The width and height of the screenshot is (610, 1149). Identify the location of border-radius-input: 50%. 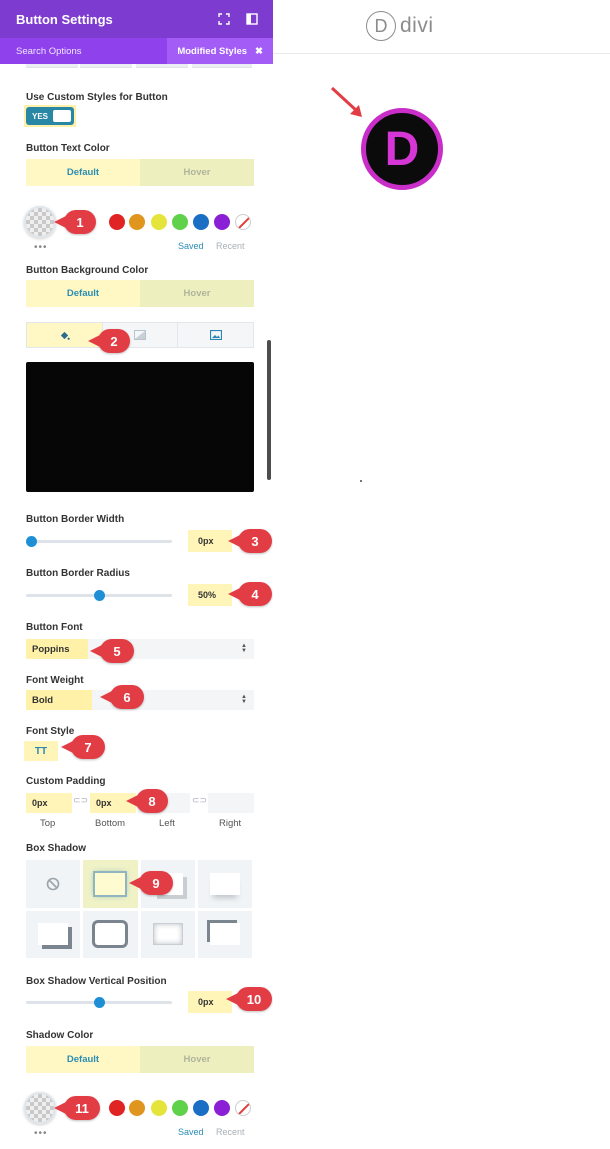
(210, 595).